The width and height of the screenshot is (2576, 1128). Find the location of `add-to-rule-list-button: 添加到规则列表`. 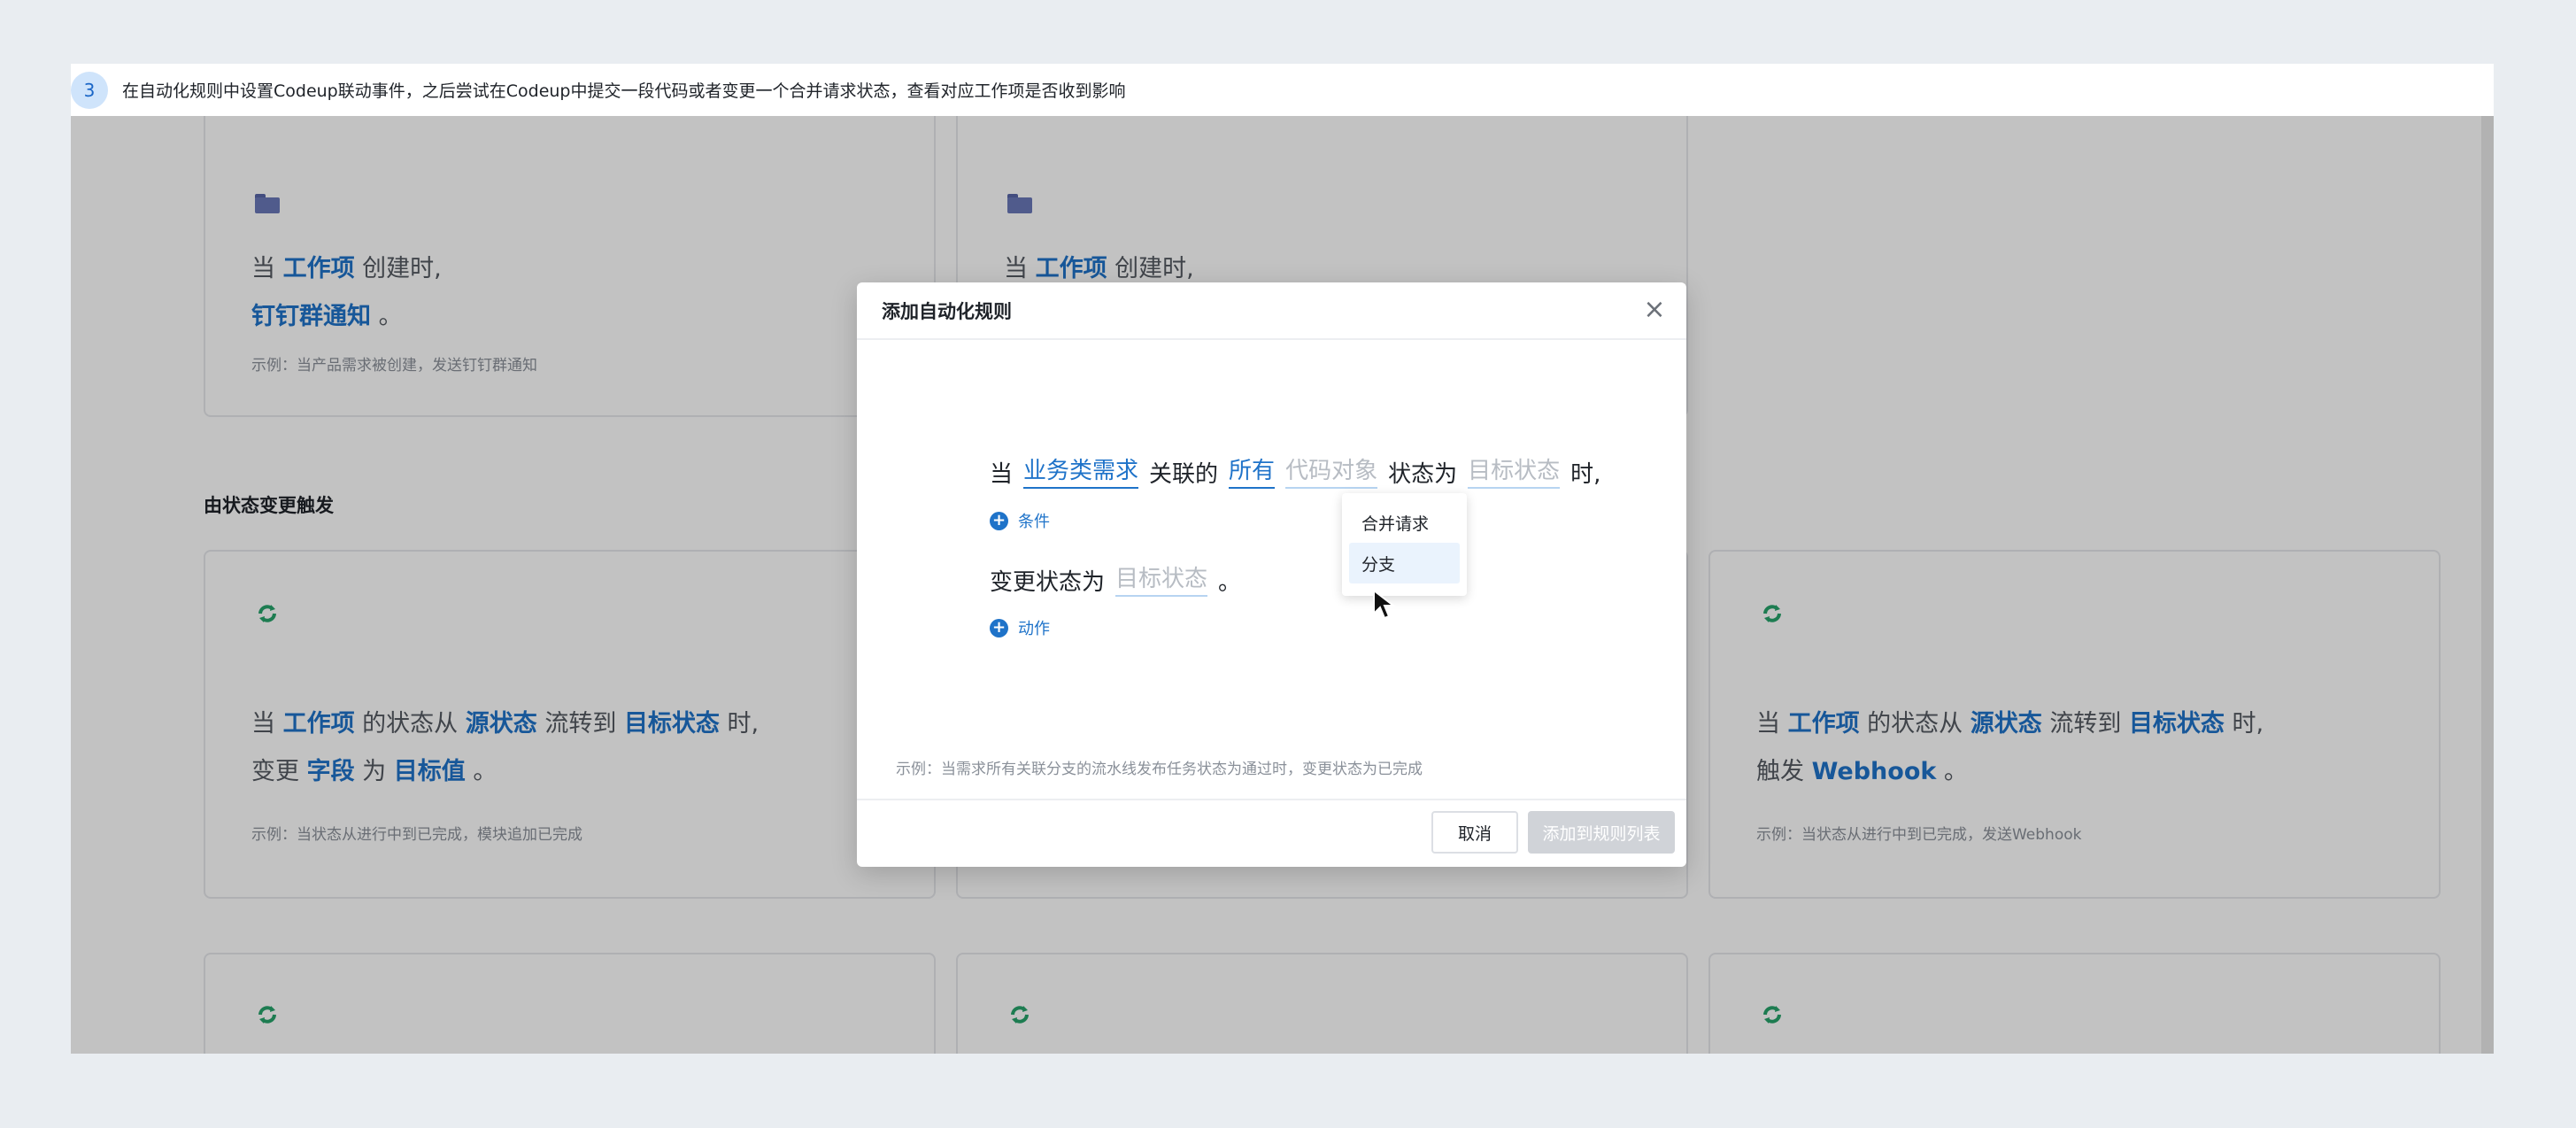

add-to-rule-list-button: 添加到规则列表 is located at coordinates (1601, 832).